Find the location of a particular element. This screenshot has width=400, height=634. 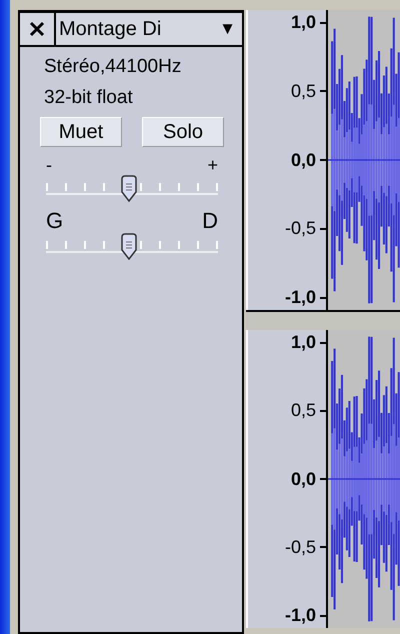

track-info-text: 32-bit float is located at coordinates (88, 98).